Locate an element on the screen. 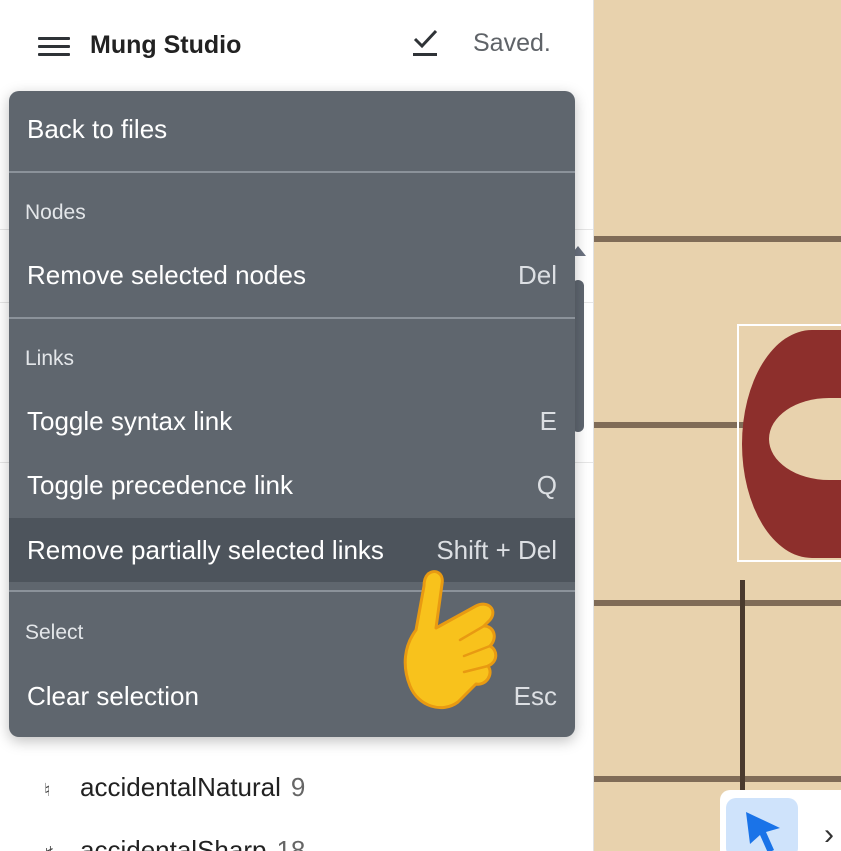  section-header-select: Select is located at coordinates (54, 632).